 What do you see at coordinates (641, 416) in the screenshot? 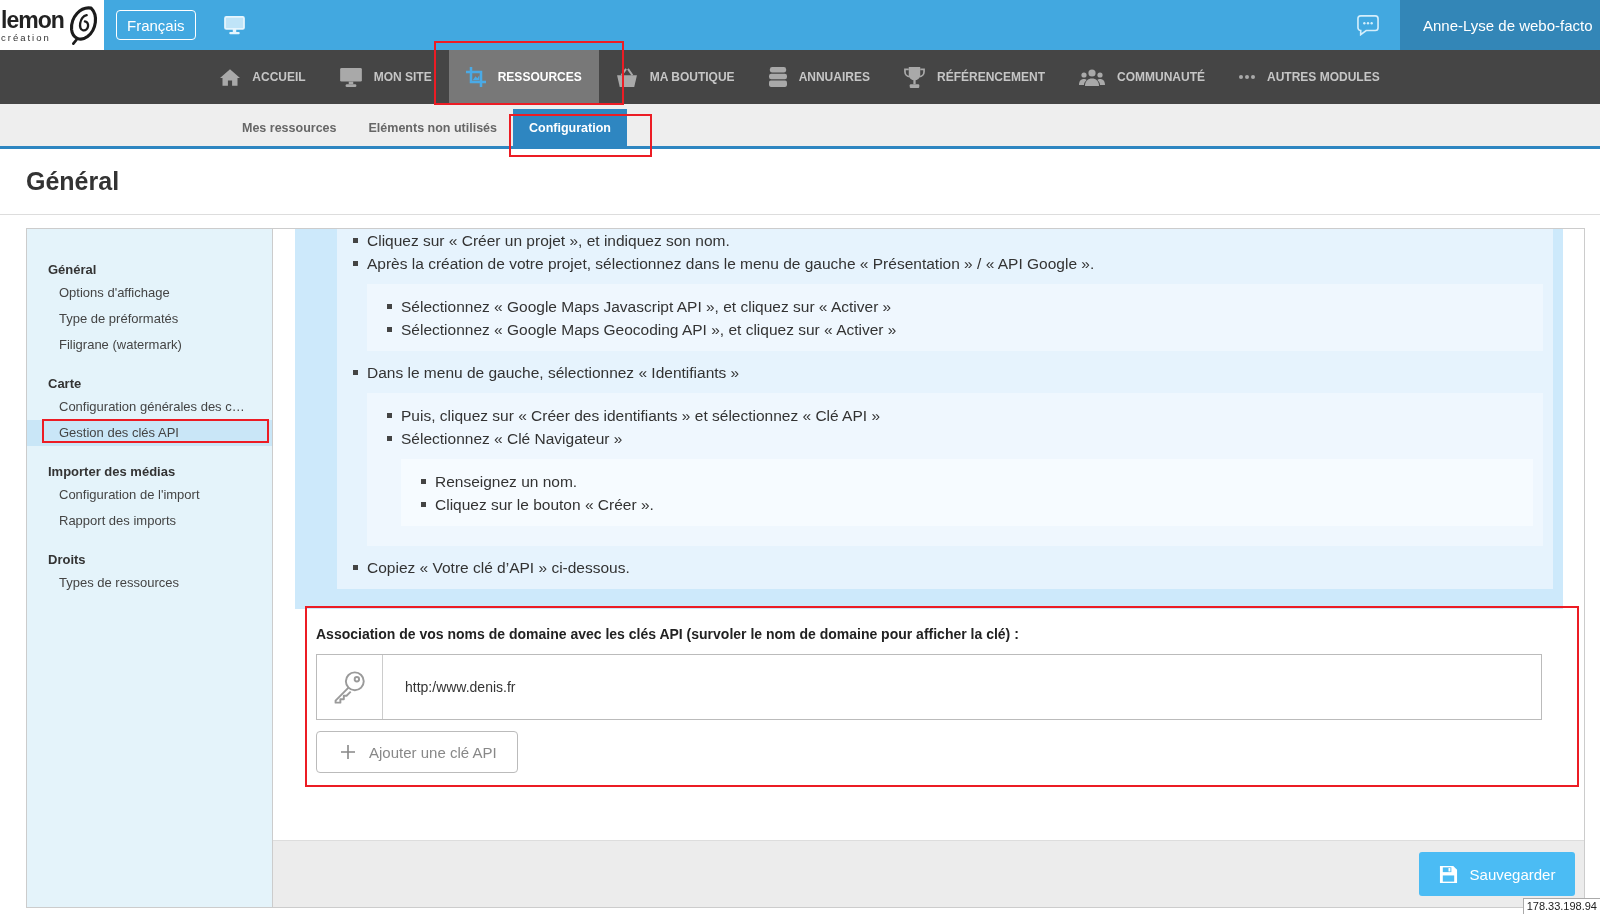
I see `instruction-text: Puis, cliquez sur « Créer des identifiants » et sélectionnez « Clé API »` at bounding box center [641, 416].